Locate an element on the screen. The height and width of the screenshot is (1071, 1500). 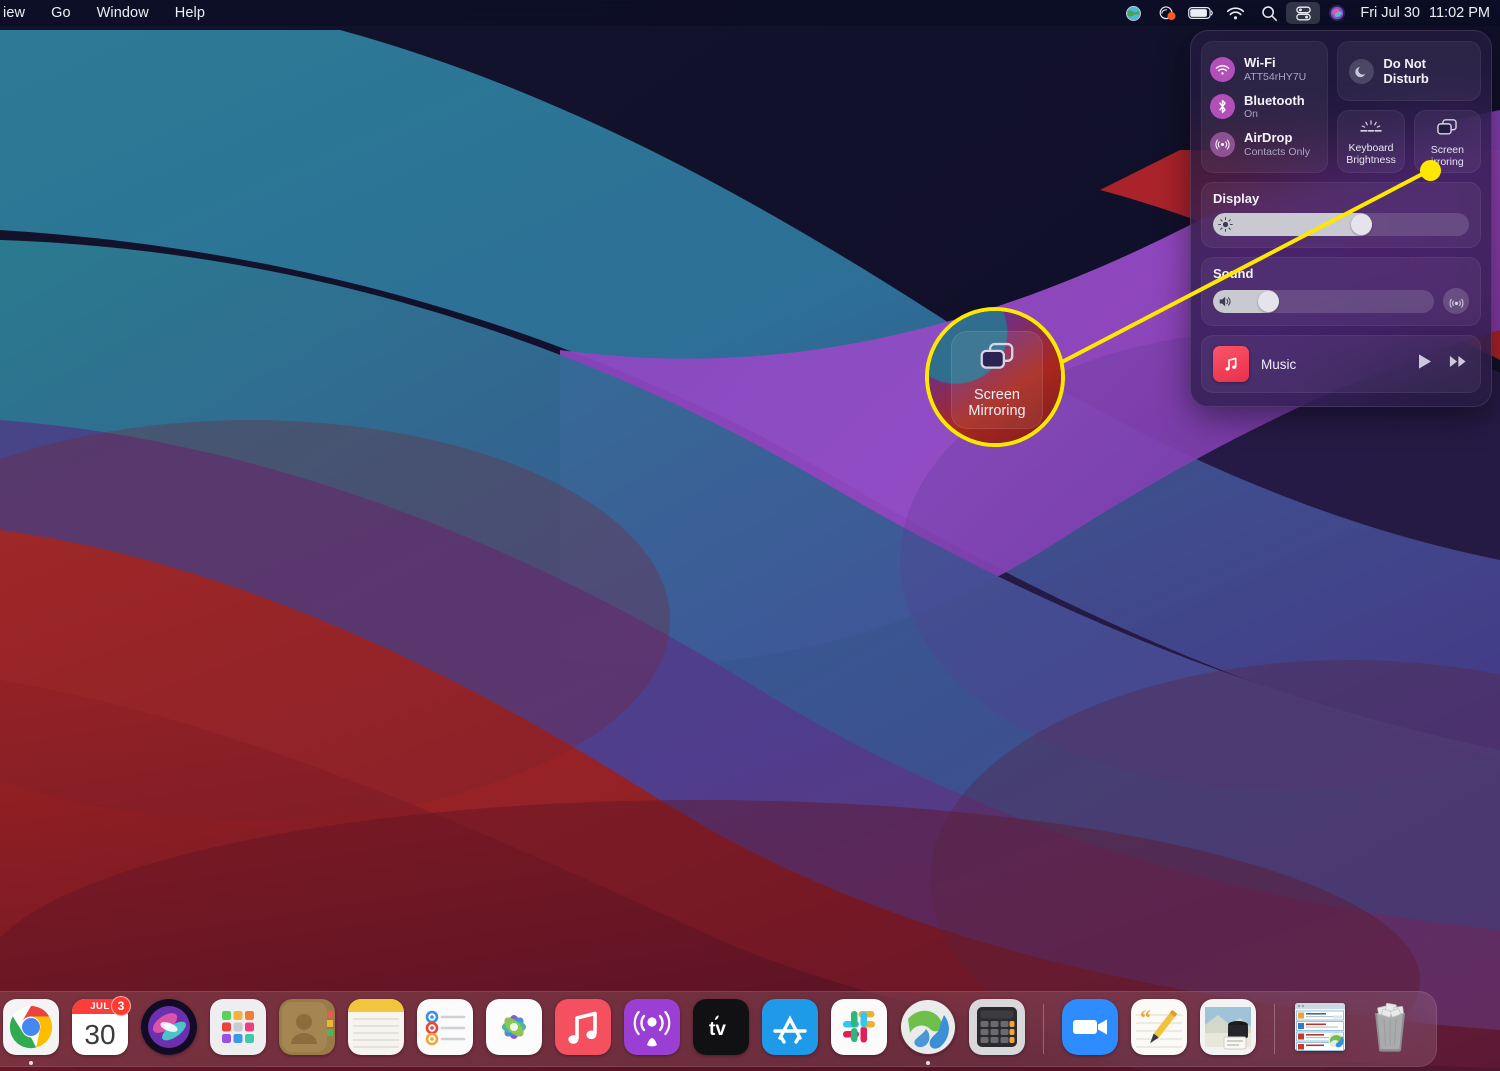
do-not-disturb-label: Do Not Disturb is located at coordinates (1406, 71).